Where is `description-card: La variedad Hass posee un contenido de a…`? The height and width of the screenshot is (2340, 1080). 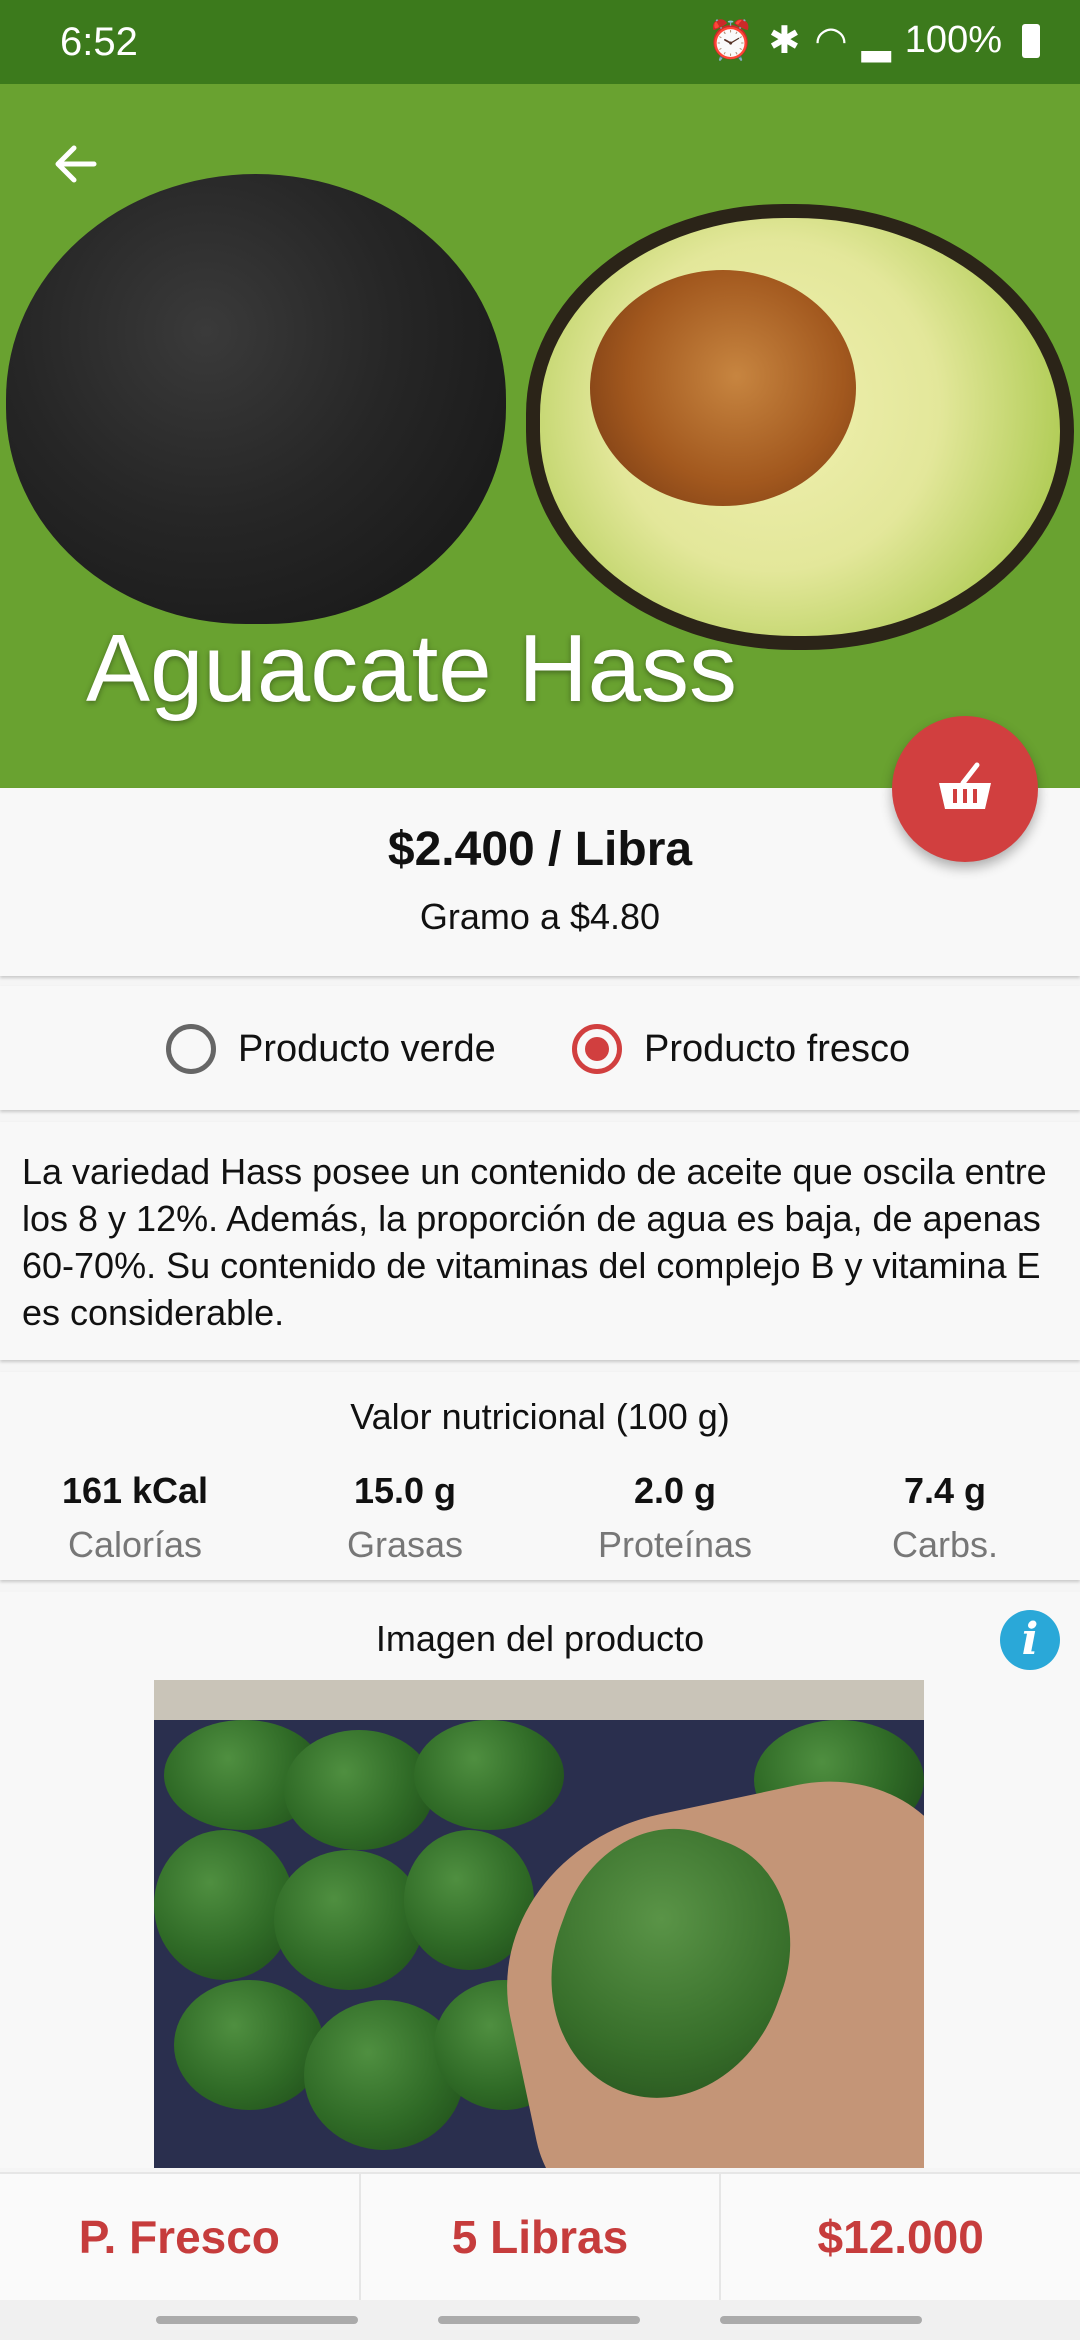 description-card: La variedad Hass posee un contenido de a… is located at coordinates (540, 1241).